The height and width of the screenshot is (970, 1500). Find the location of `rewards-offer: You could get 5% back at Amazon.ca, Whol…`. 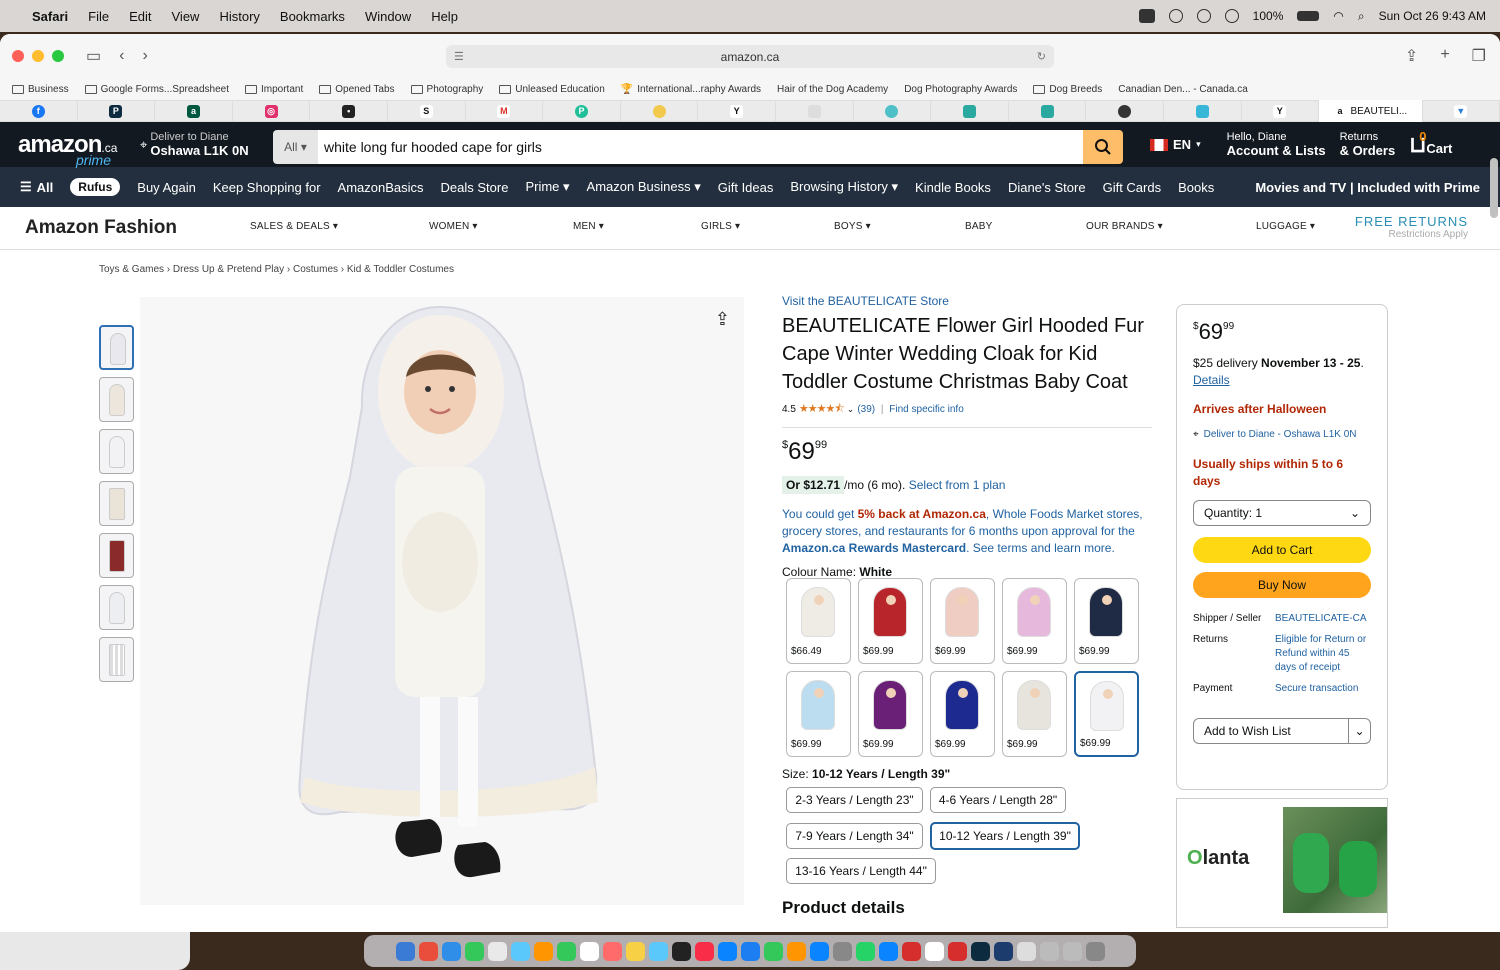

rewards-offer: You could get 5% back at Amazon.ca, Whol… is located at coordinates (967, 531).